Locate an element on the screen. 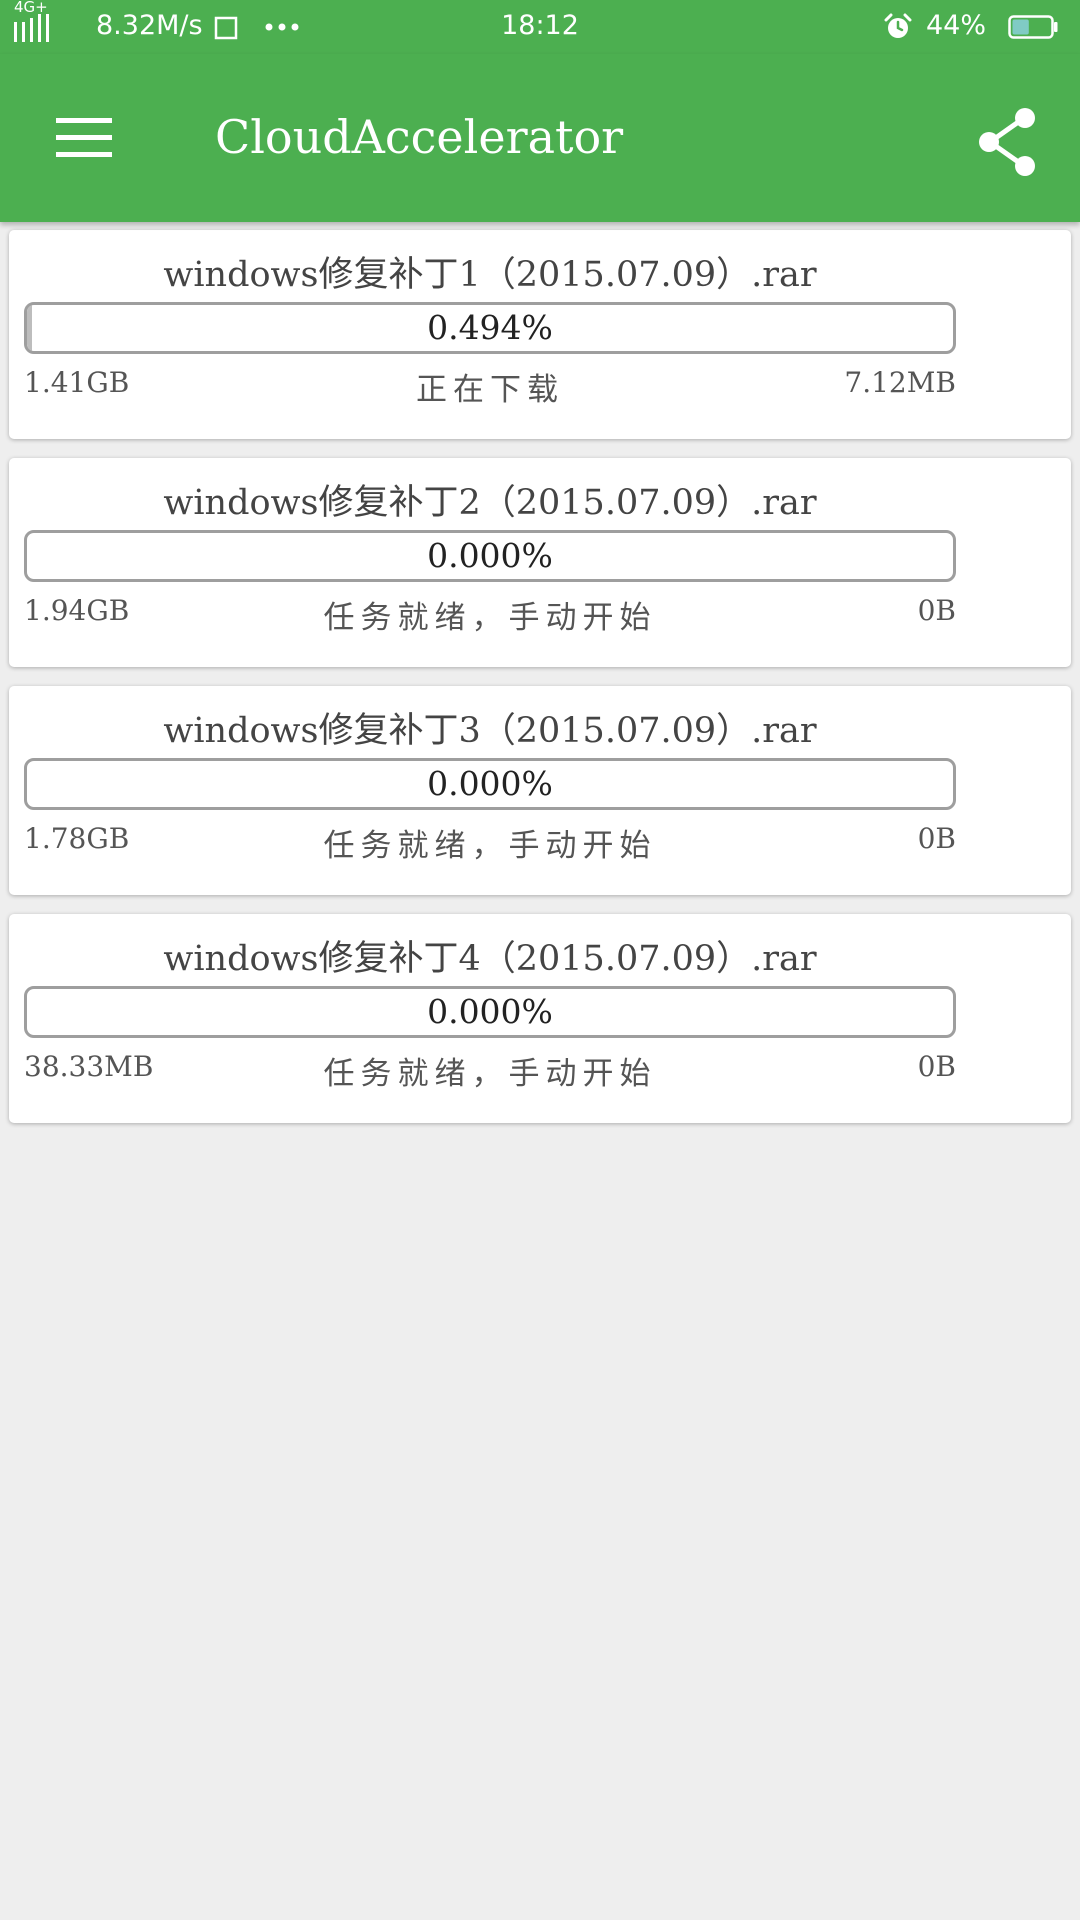  menu-button is located at coordinates (85, 138).